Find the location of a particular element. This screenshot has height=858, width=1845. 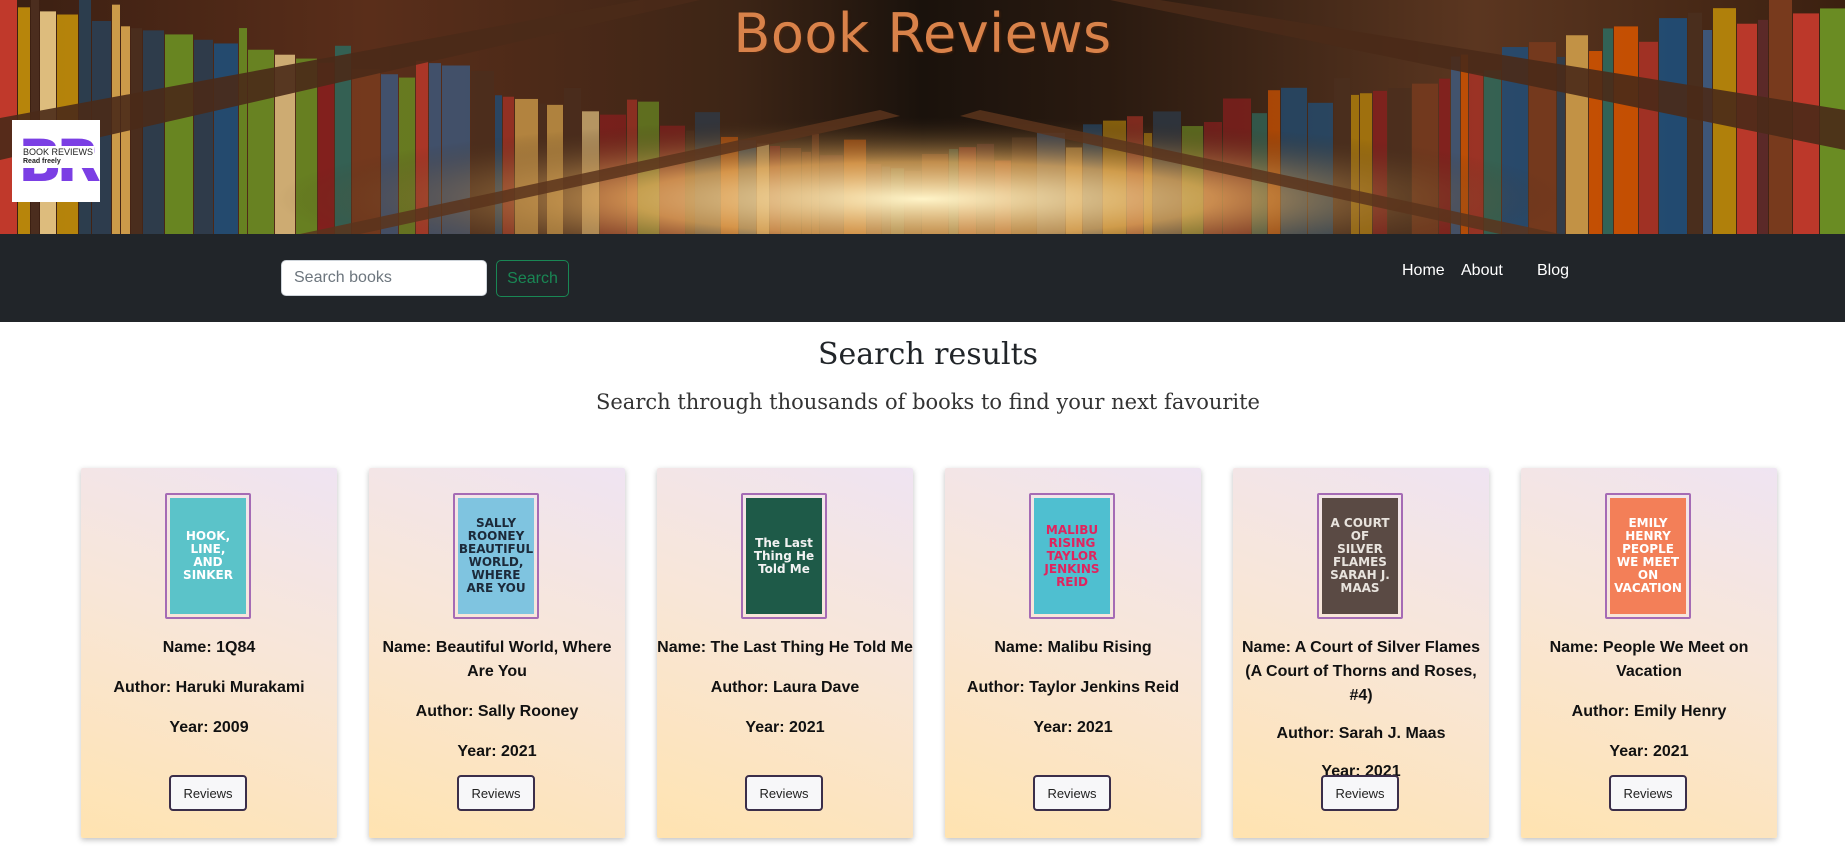

book-name: Name: People We Meet on Vacation is located at coordinates (1649, 659).